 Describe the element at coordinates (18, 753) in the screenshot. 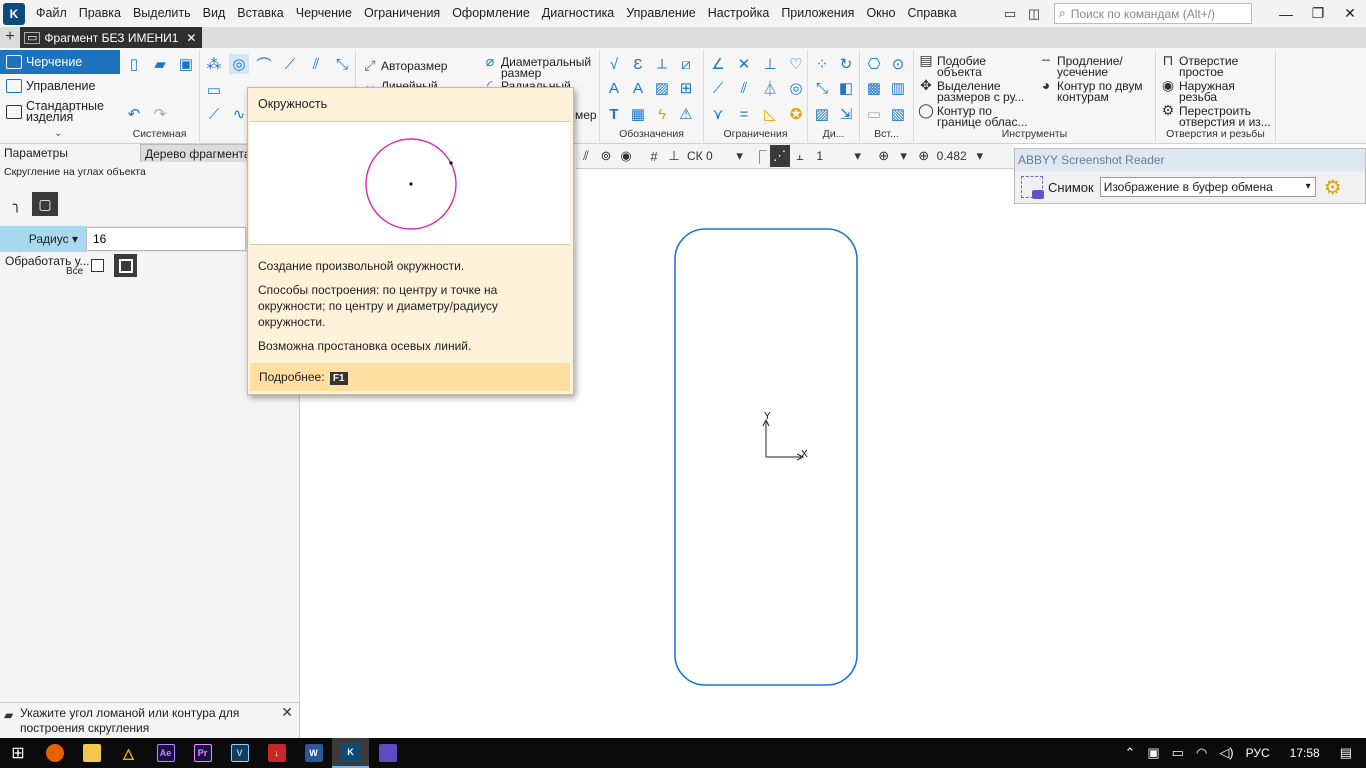

I see `windows-start-icon: ⊞` at that location.